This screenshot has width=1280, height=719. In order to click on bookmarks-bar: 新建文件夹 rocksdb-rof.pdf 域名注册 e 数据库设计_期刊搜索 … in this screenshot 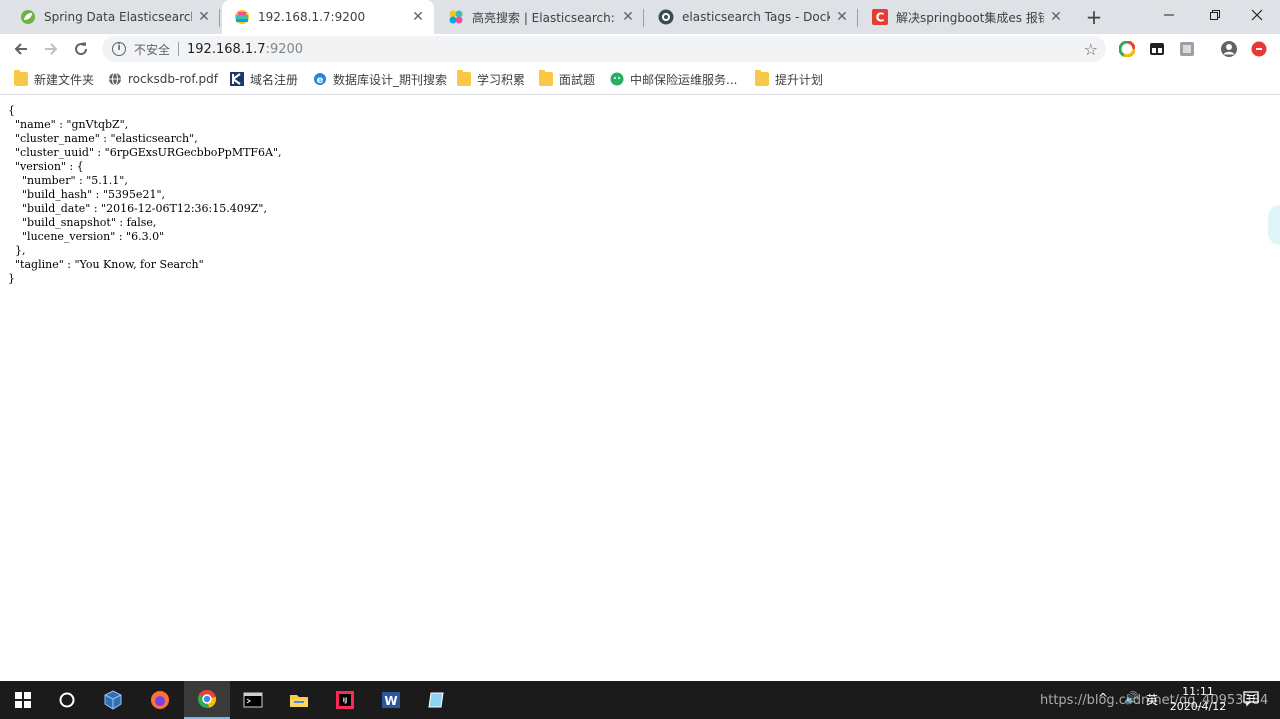, I will do `click(640, 79)`.